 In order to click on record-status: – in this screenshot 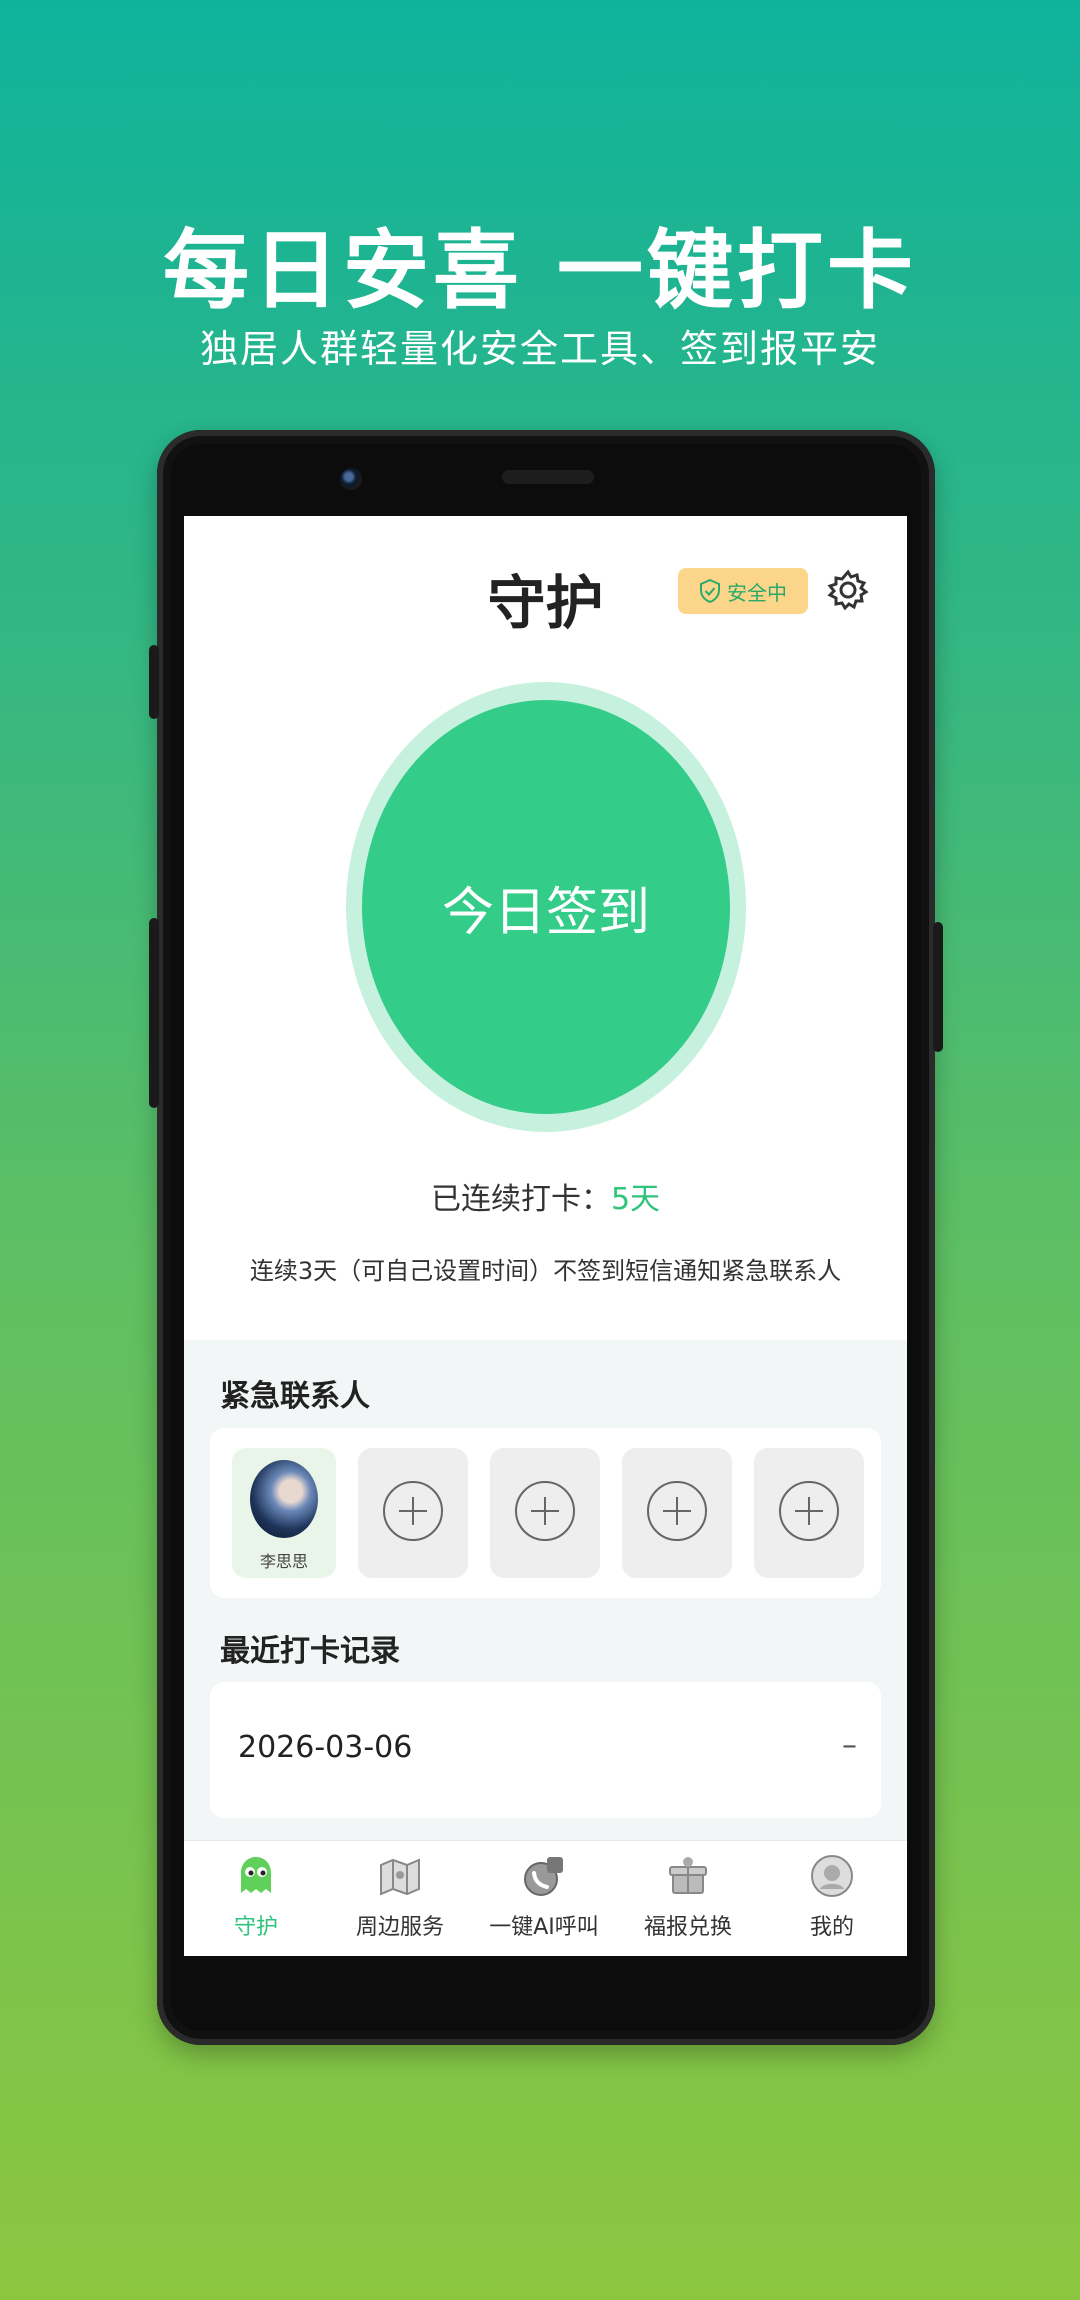, I will do `click(849, 1745)`.